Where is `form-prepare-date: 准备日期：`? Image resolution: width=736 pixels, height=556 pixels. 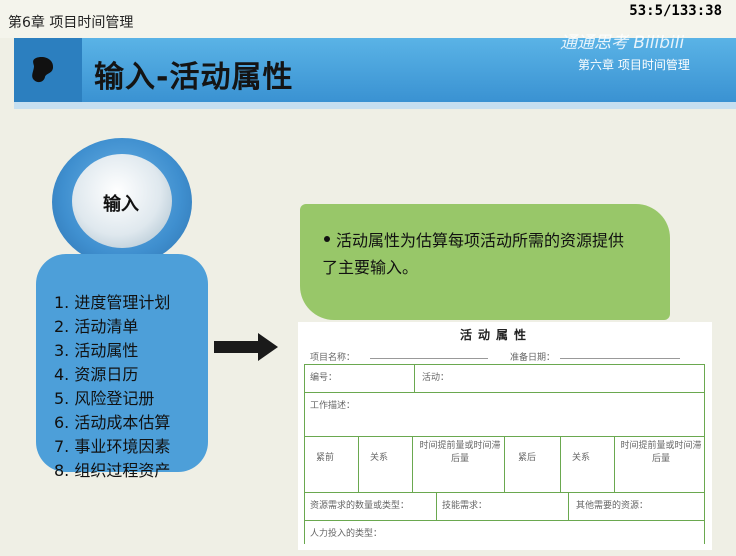
form-prepare-date: 准备日期： is located at coordinates (533, 358).